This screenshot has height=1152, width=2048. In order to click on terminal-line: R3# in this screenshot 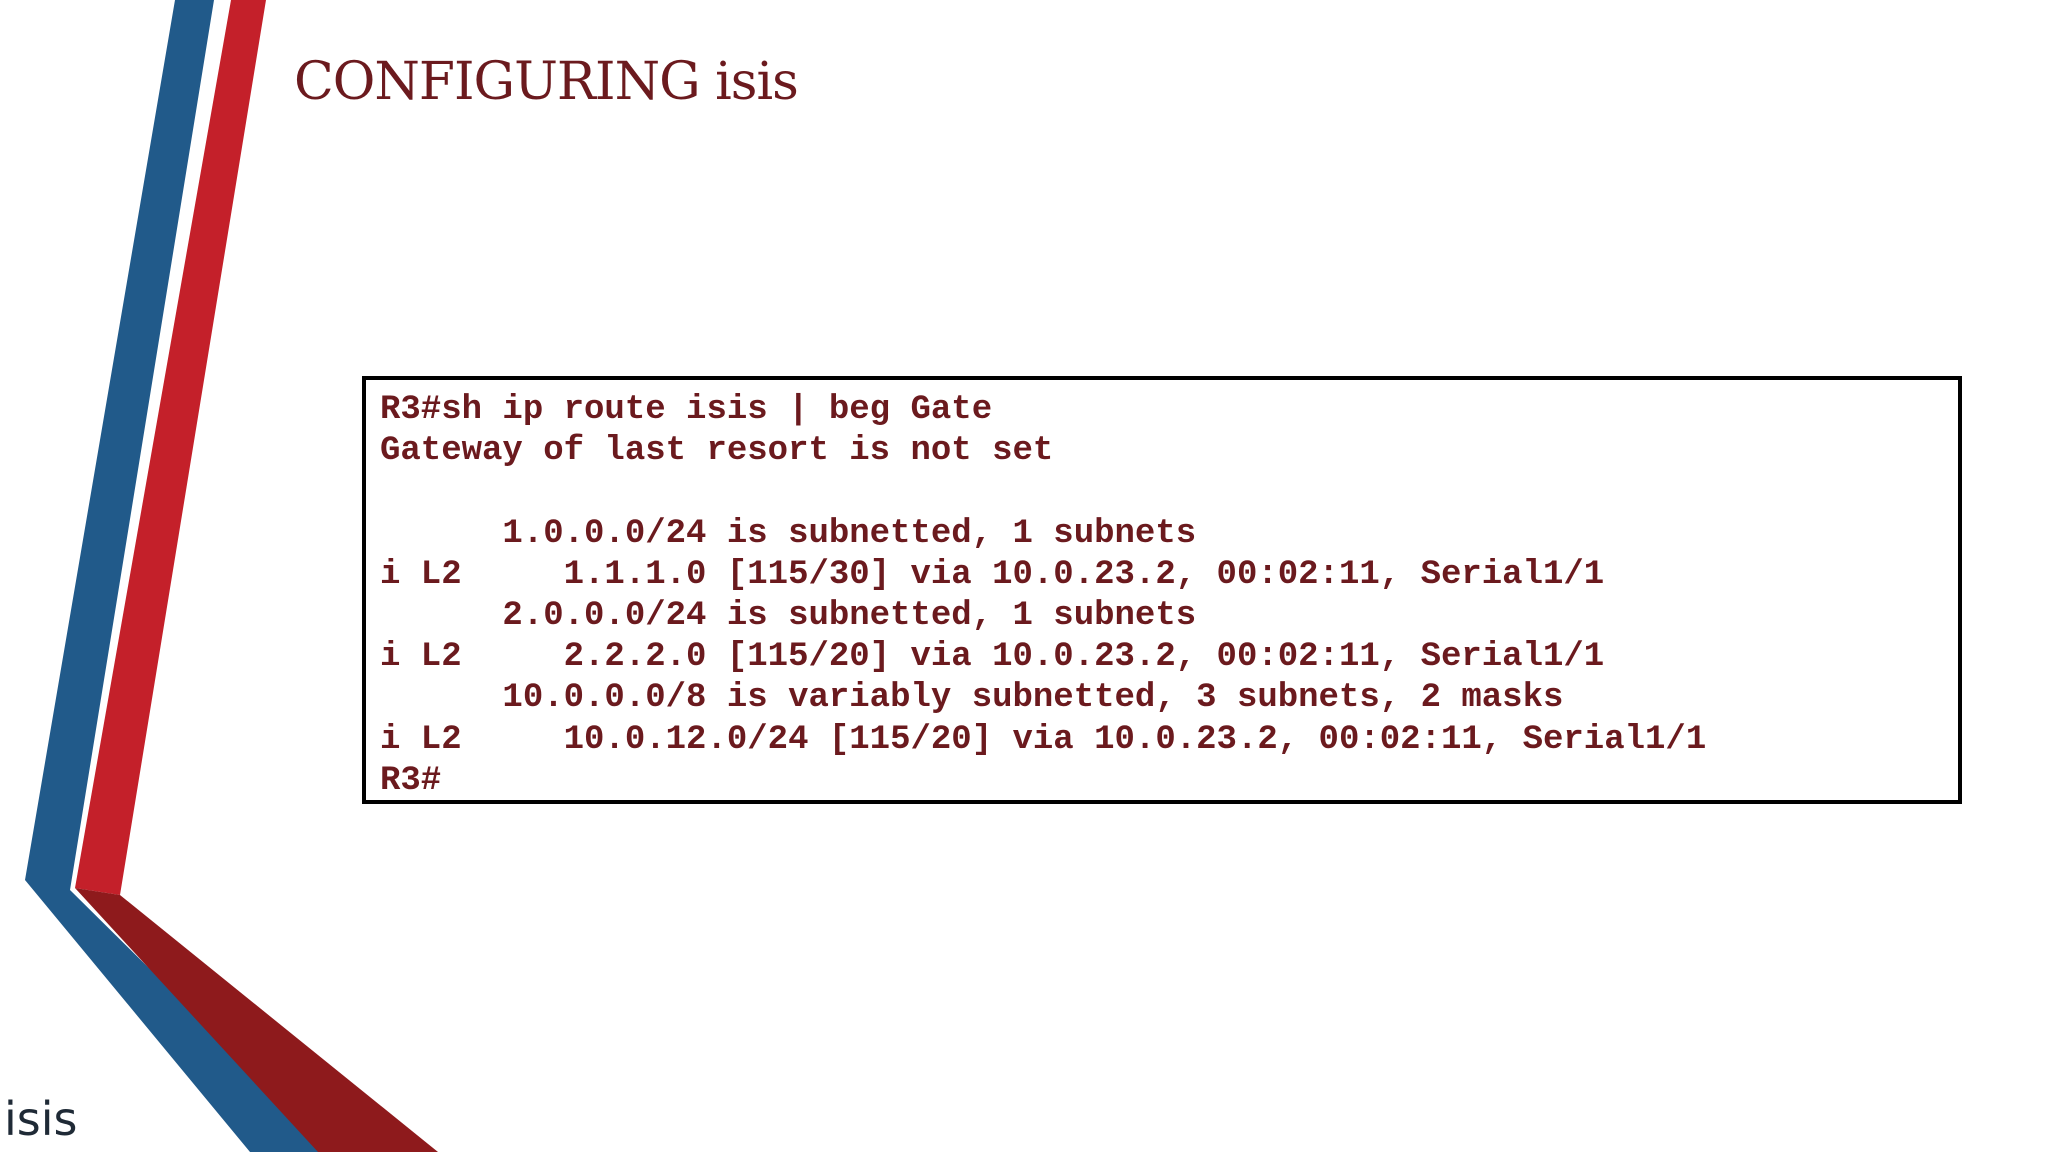, I will do `click(411, 780)`.